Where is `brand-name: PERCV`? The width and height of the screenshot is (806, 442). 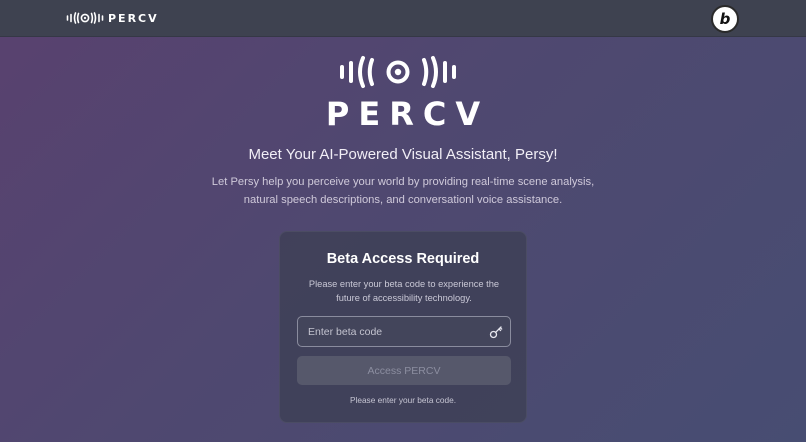
brand-name: PERCV is located at coordinates (133, 18).